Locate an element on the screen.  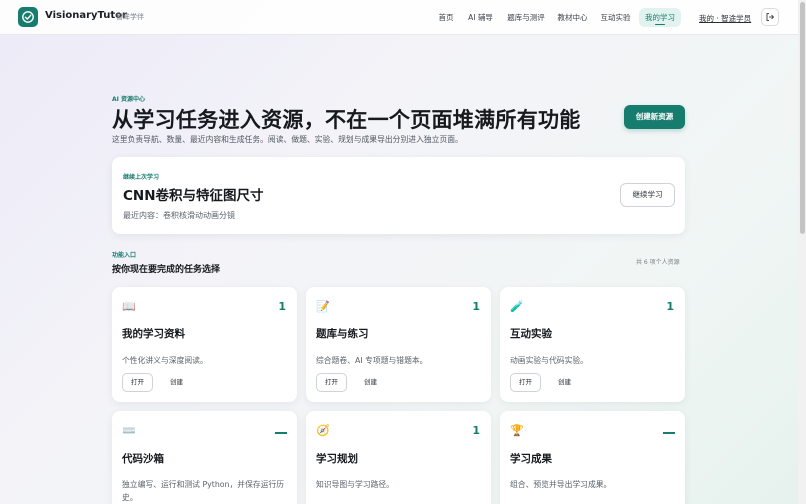
card-title: 题库与练习 is located at coordinates (342, 334).